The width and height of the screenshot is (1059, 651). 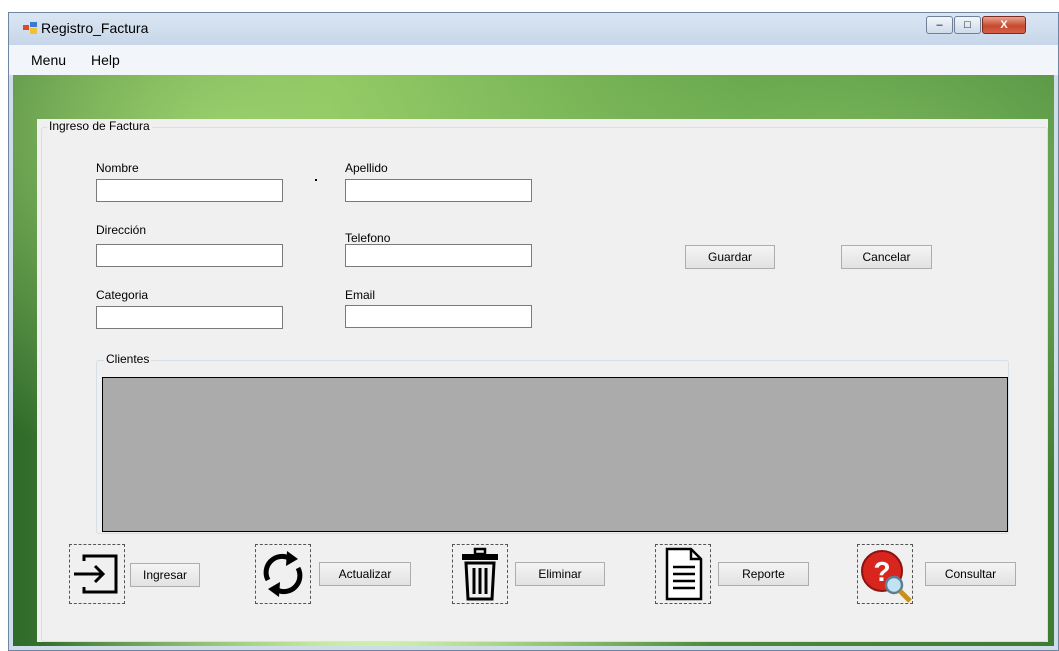 I want to click on trash-icon, so click(x=480, y=574).